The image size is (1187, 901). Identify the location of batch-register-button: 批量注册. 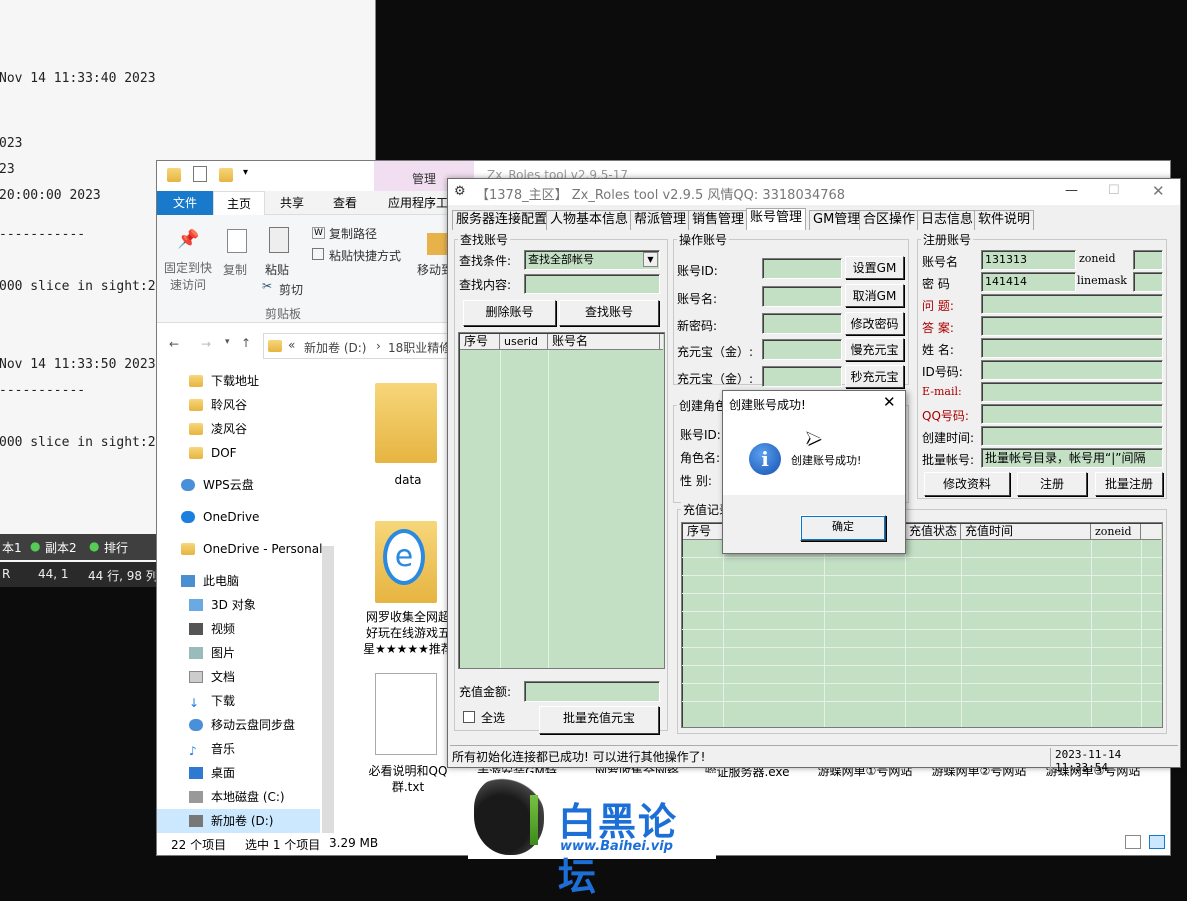
(1129, 484).